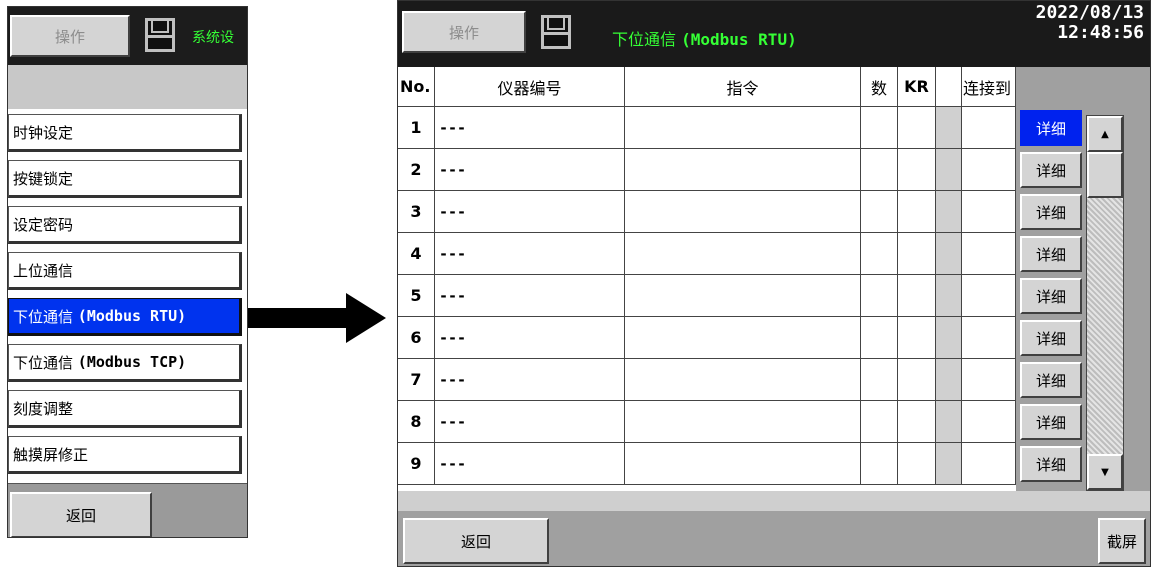 This screenshot has height=567, width=1153. I want to click on column-header-device-id: 仪器编号, so click(530, 87).